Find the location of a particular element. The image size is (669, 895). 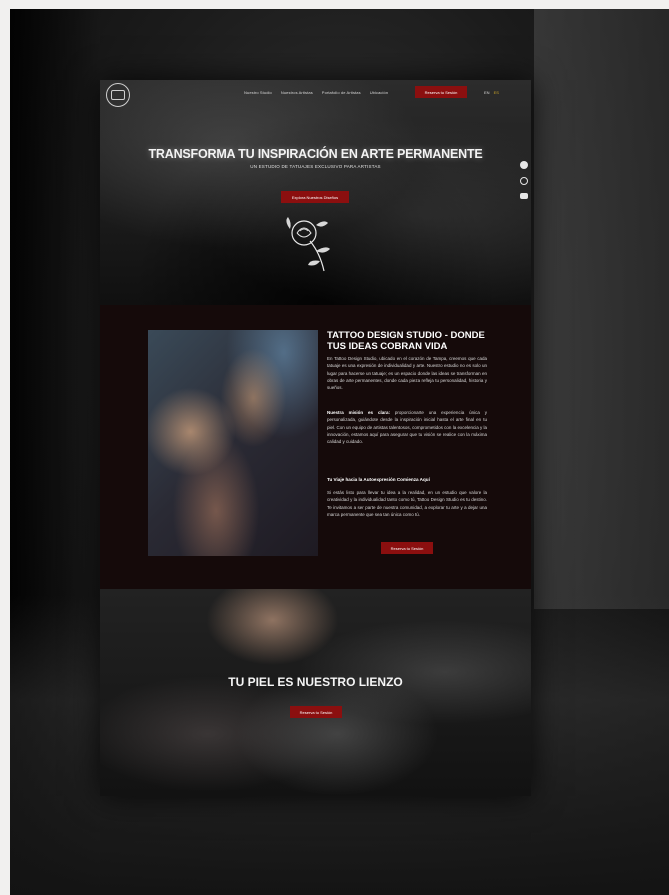

instagram-icon is located at coordinates (524, 181).